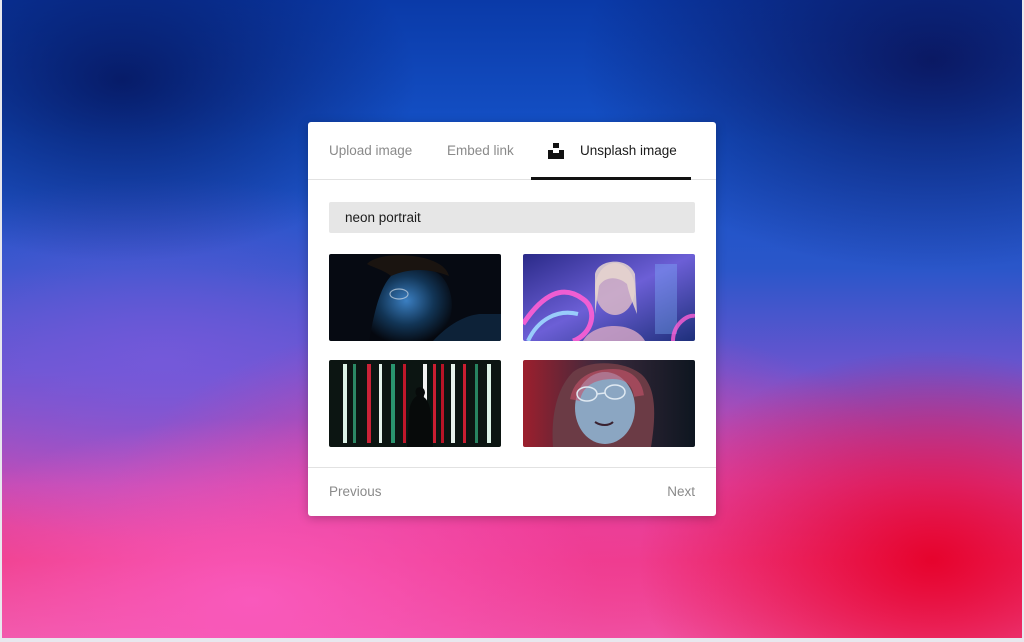 The image size is (1024, 642). Describe the element at coordinates (681, 491) in the screenshot. I see `next-button: Next` at that location.